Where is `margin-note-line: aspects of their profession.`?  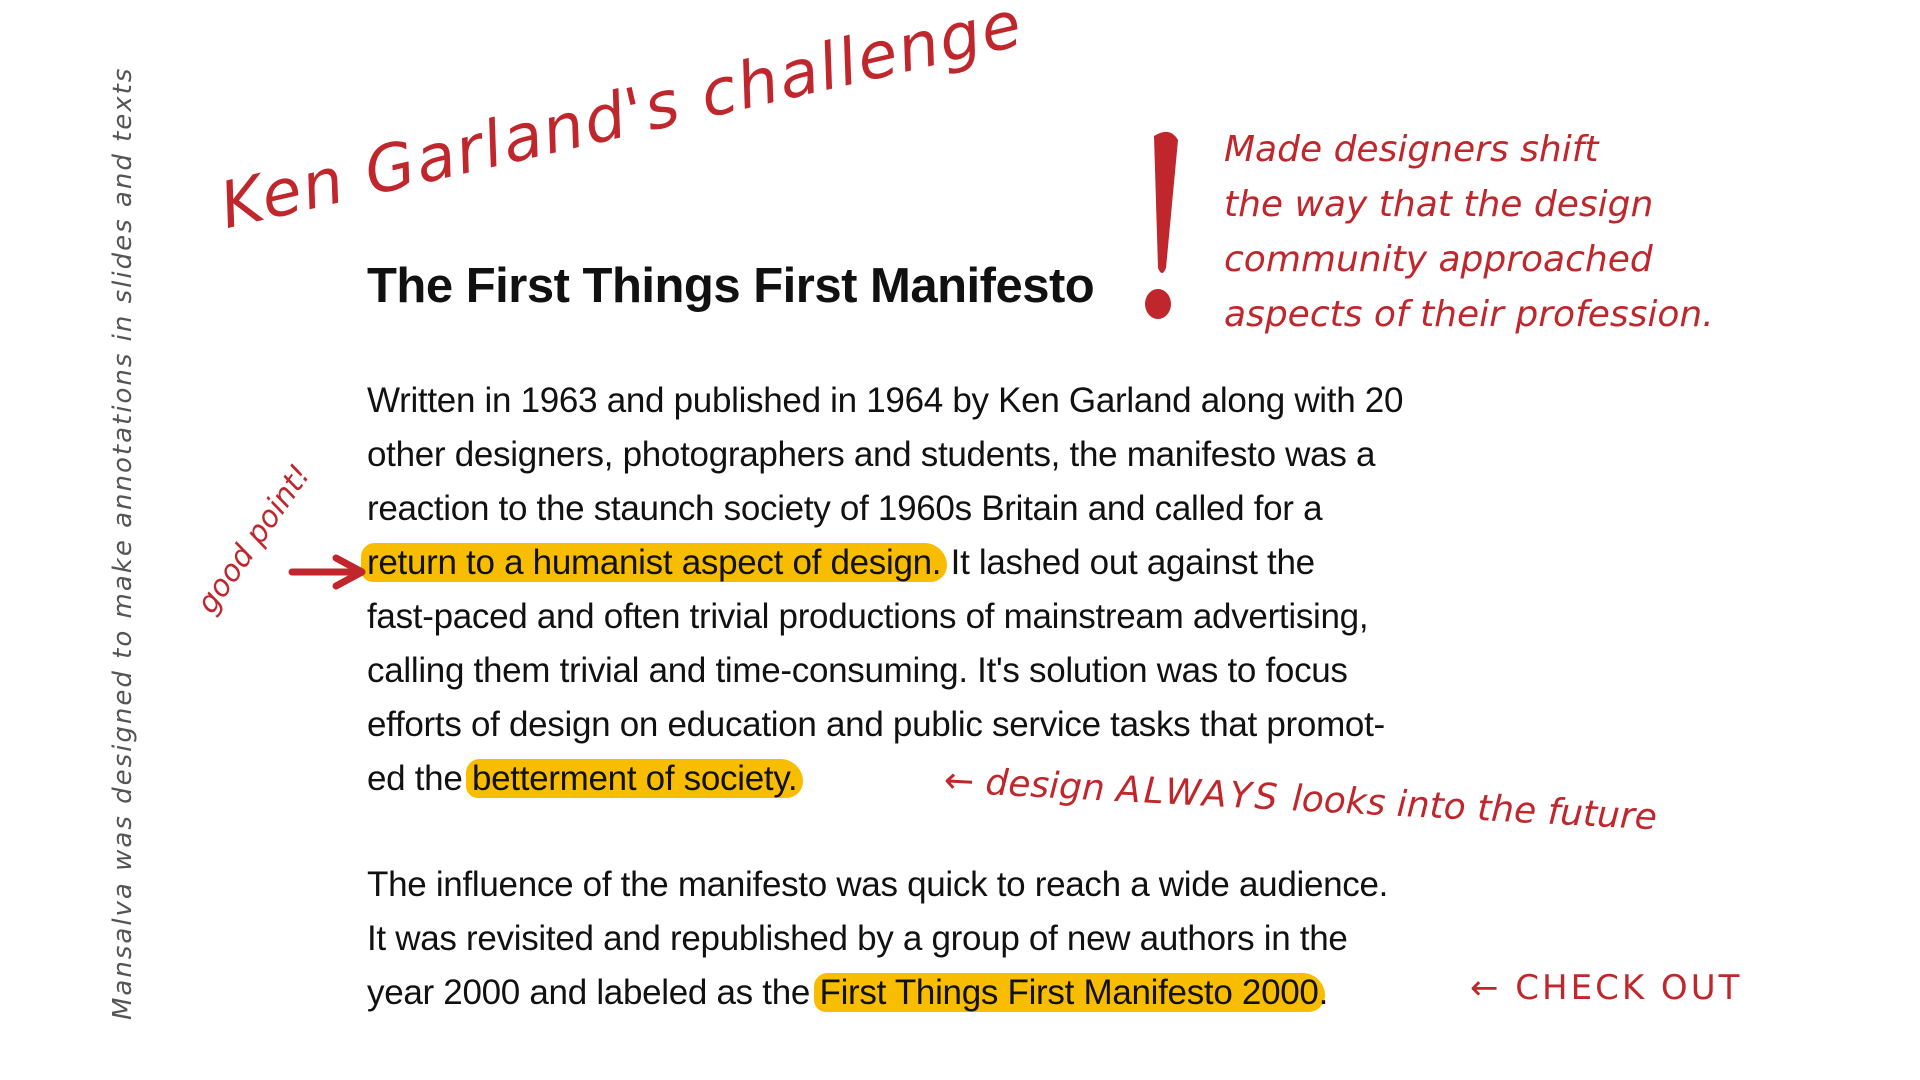
margin-note-line: aspects of their profession. is located at coordinates (1469, 314).